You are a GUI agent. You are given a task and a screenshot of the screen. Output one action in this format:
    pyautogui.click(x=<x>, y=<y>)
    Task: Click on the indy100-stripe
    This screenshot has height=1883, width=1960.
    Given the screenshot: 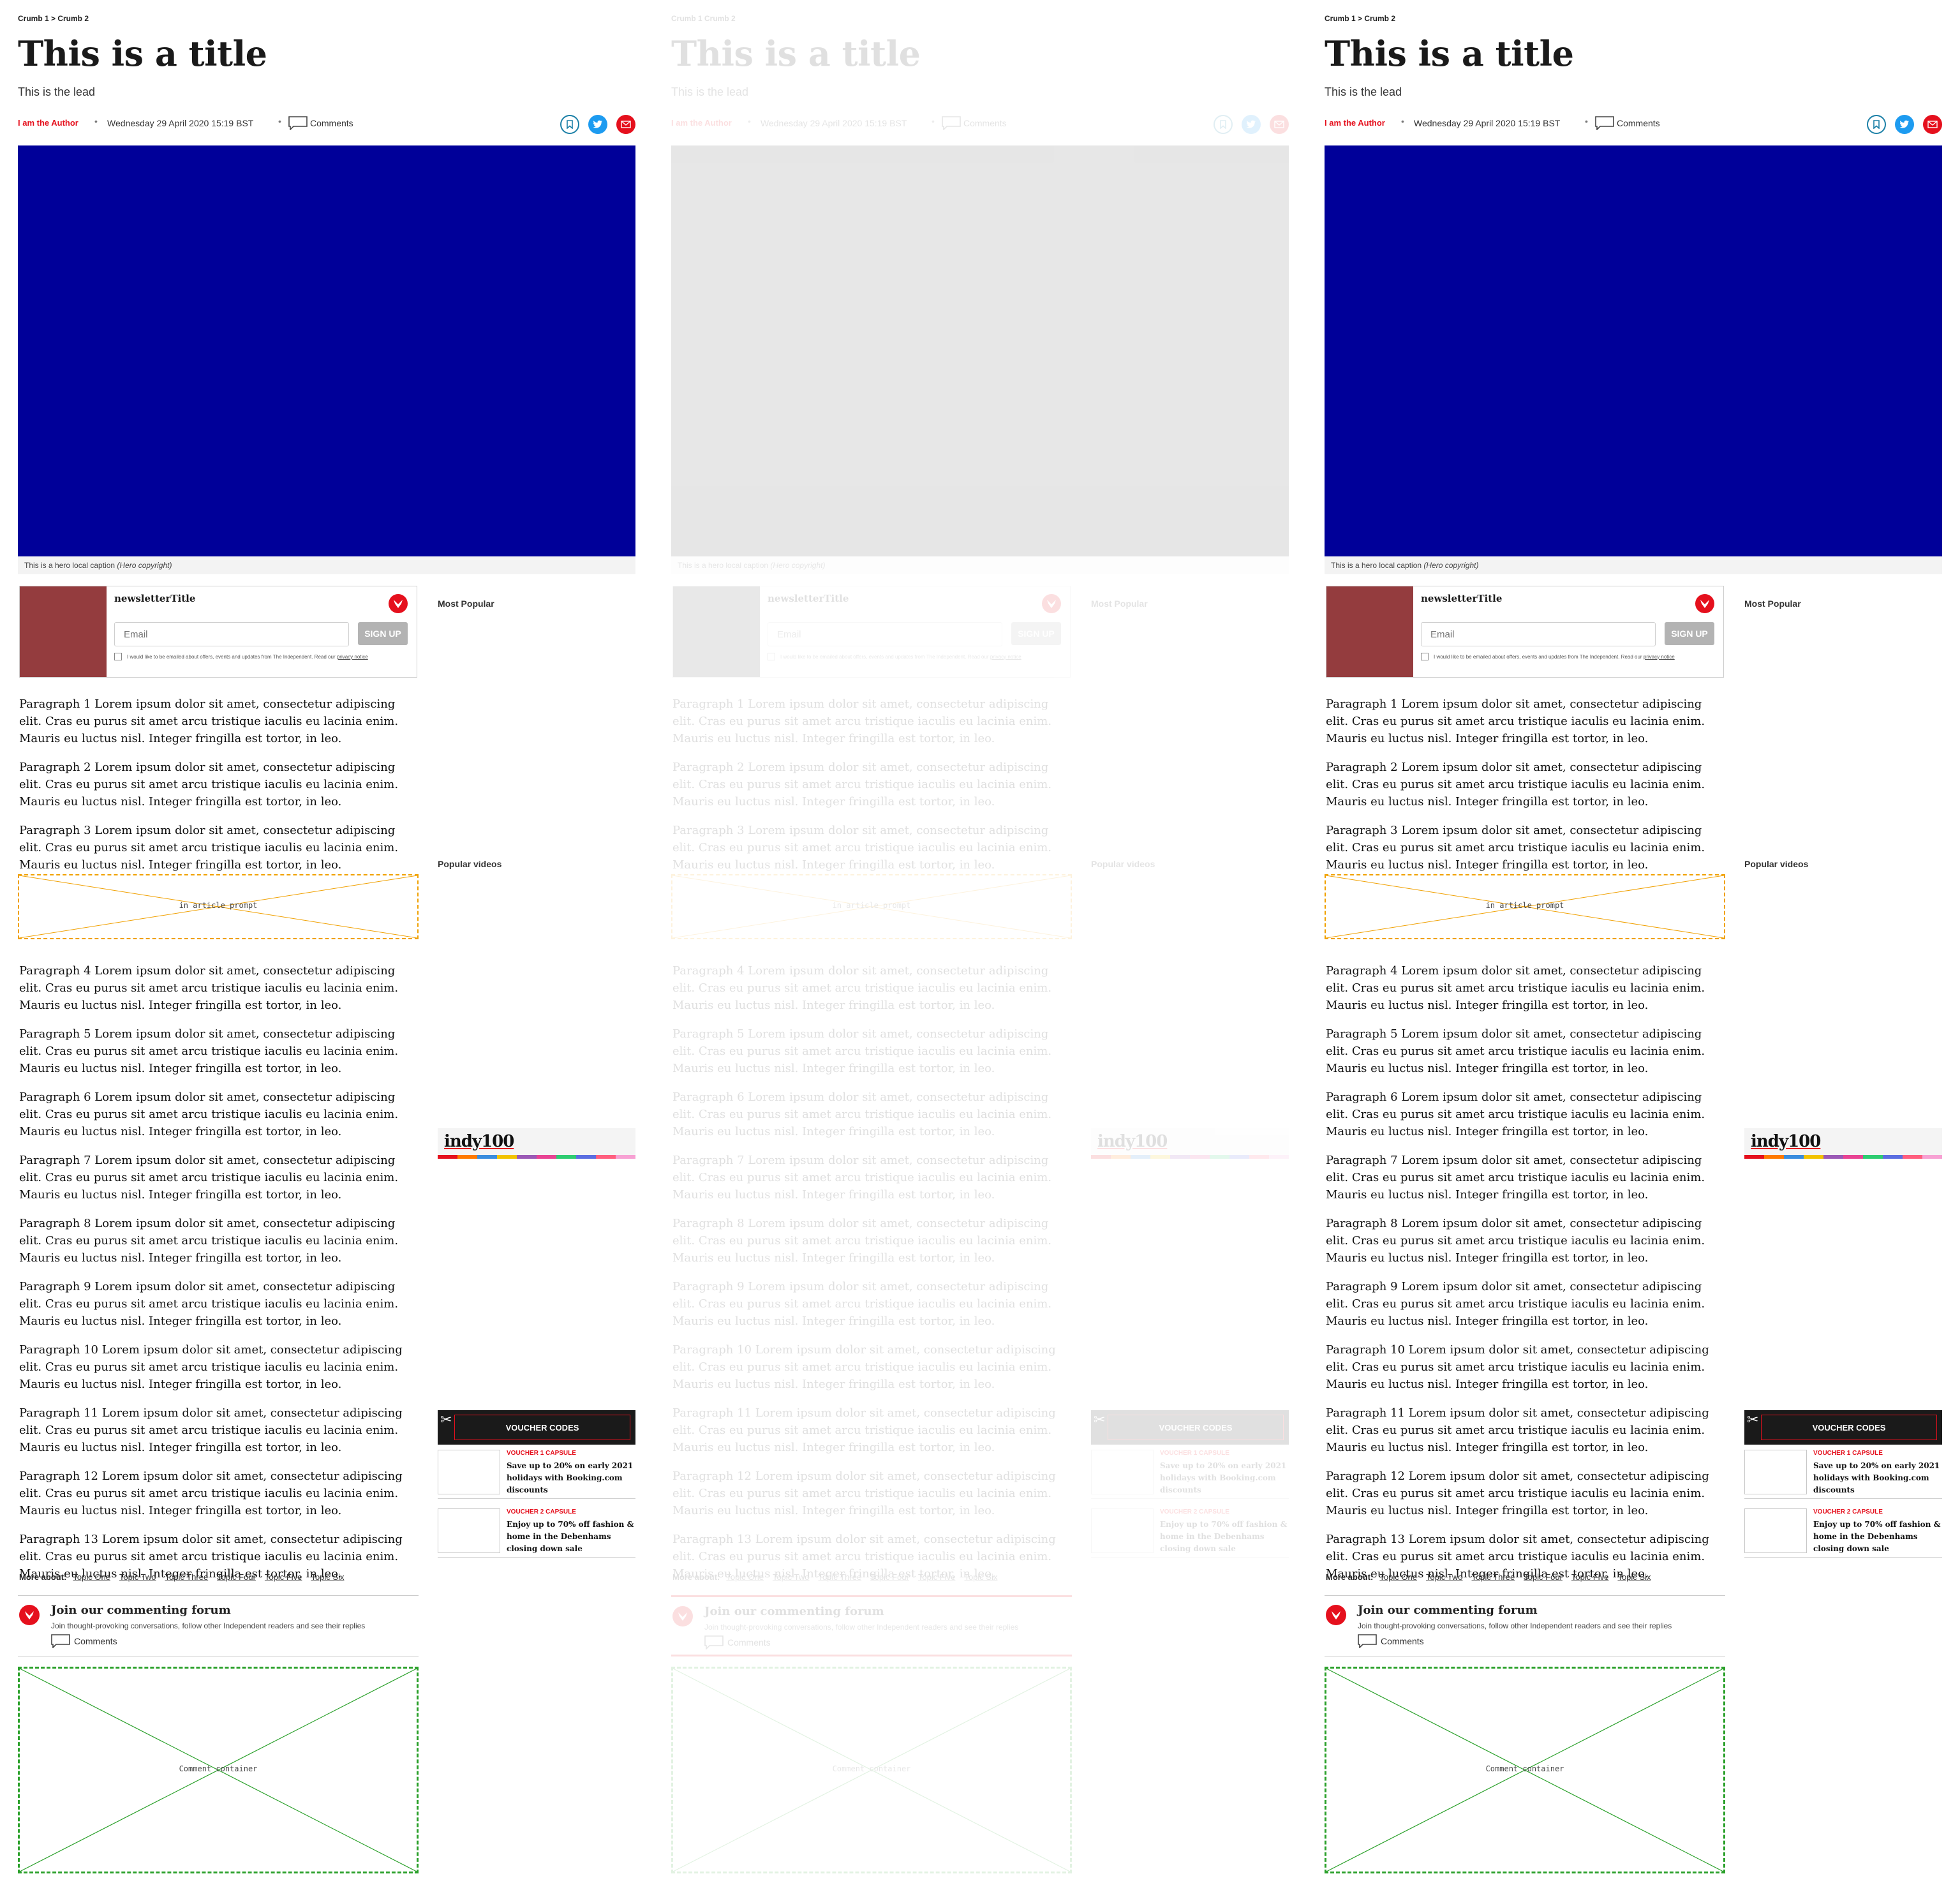 What is the action you would take?
    pyautogui.click(x=1190, y=1157)
    